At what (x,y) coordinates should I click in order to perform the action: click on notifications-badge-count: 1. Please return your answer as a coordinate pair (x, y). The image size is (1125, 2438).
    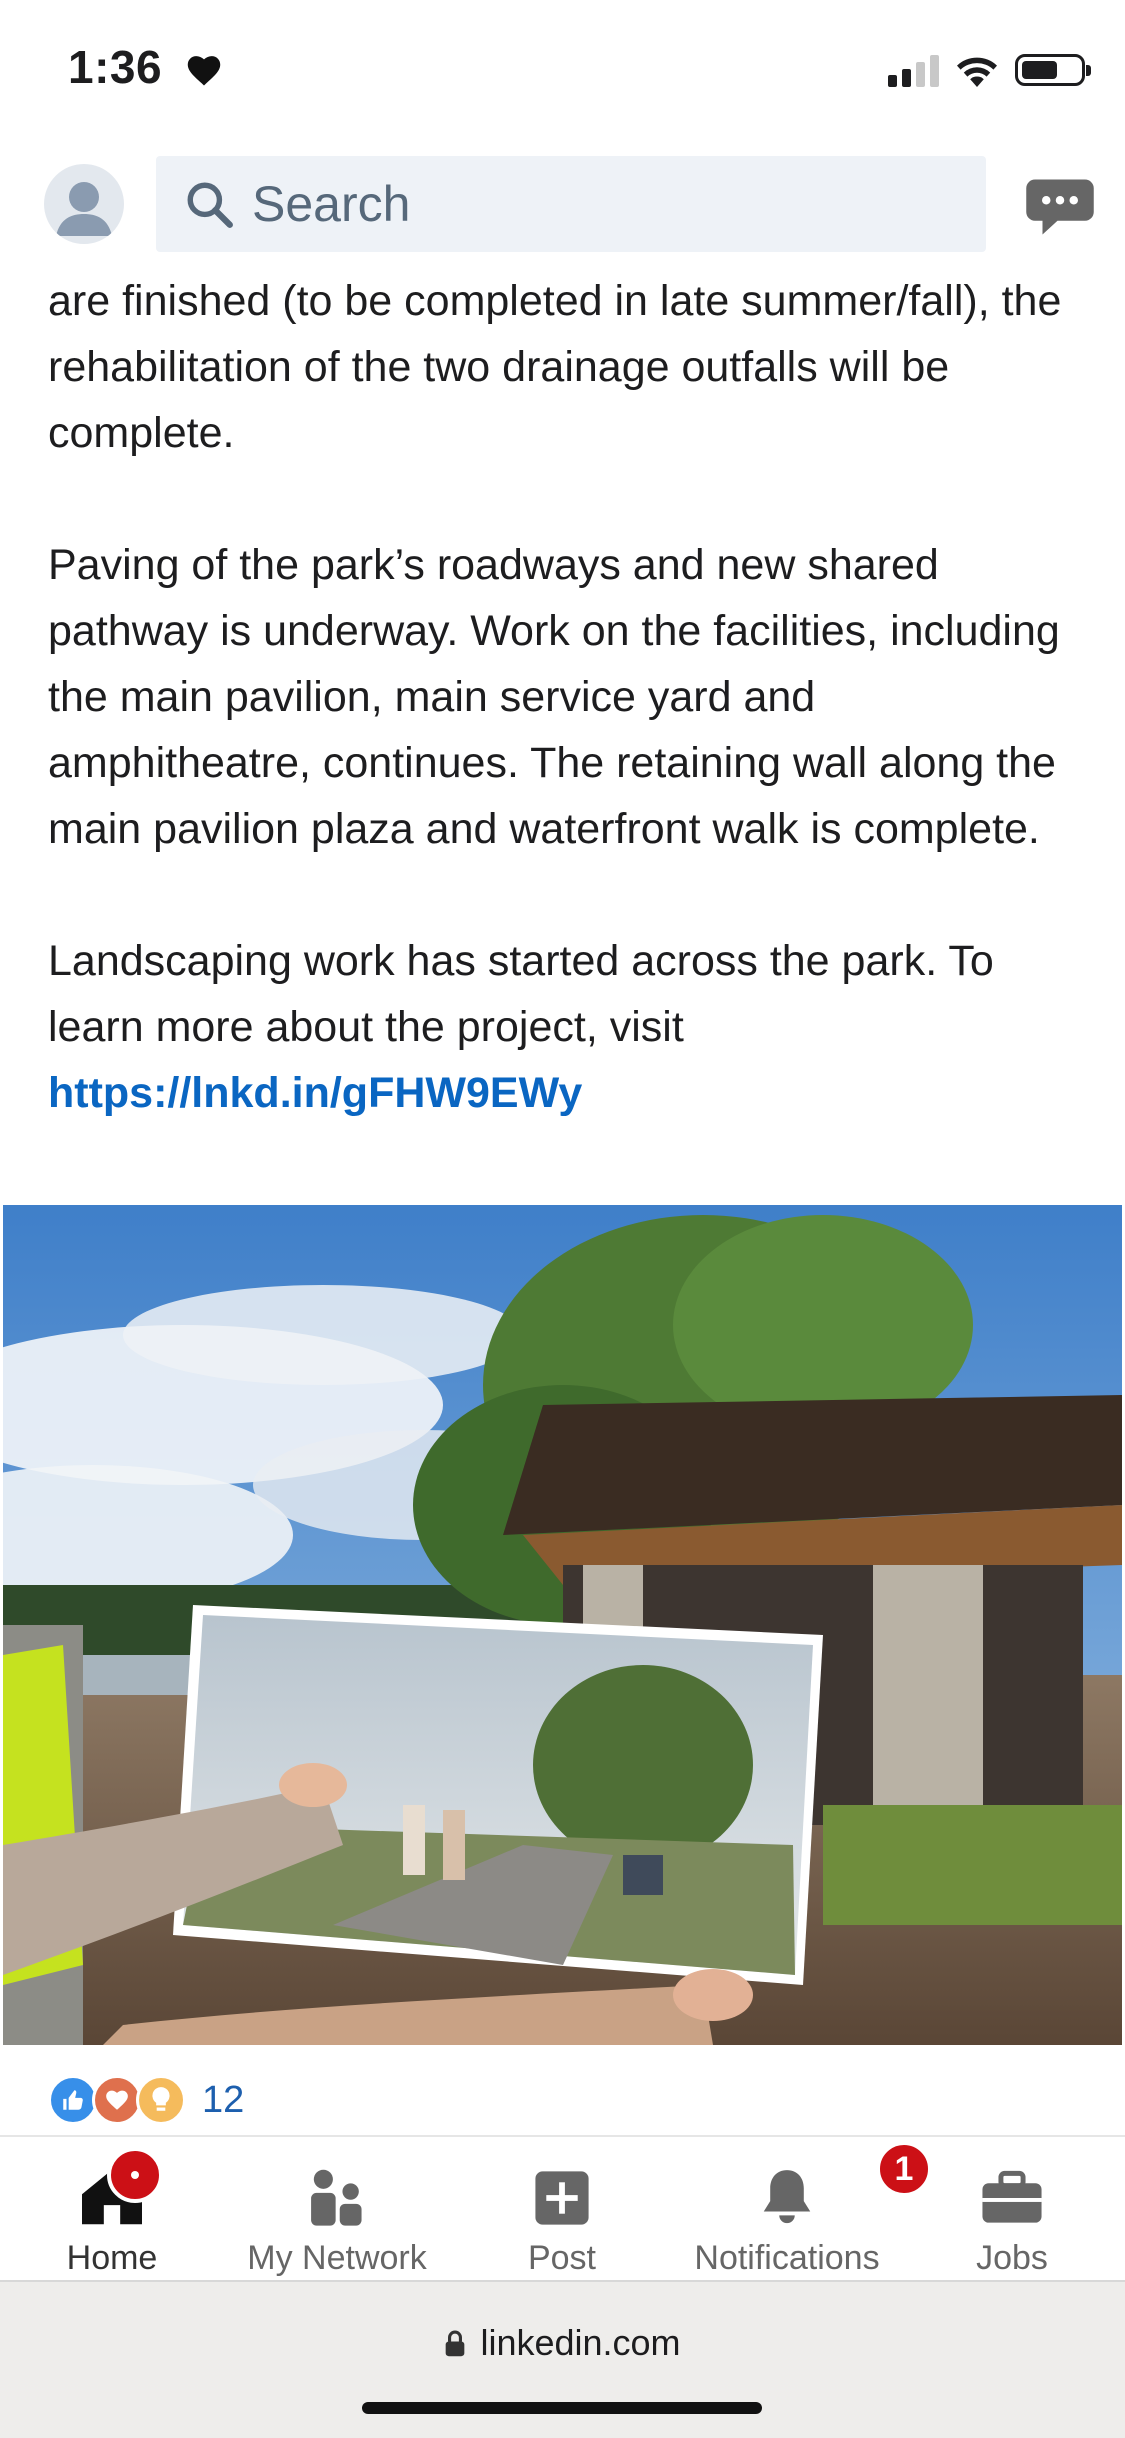
    Looking at the image, I should click on (904, 2168).